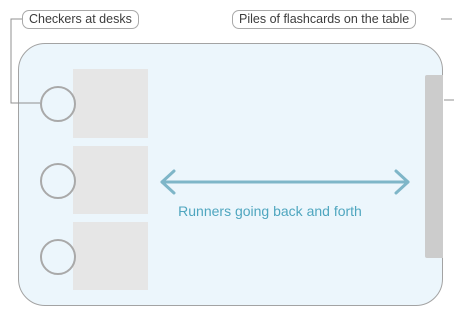 Image resolution: width=454 pixels, height=314 pixels. I want to click on runners-label: Runners going back and forth, so click(270, 211).